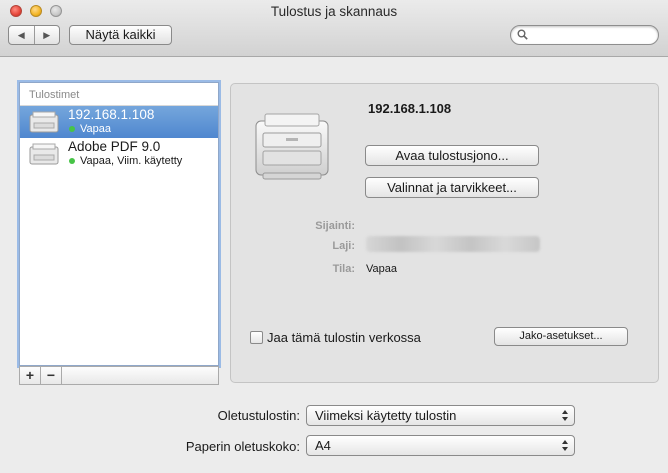 The width and height of the screenshot is (668, 473). What do you see at coordinates (440, 445) in the screenshot?
I see `paper-size-popup: A4` at bounding box center [440, 445].